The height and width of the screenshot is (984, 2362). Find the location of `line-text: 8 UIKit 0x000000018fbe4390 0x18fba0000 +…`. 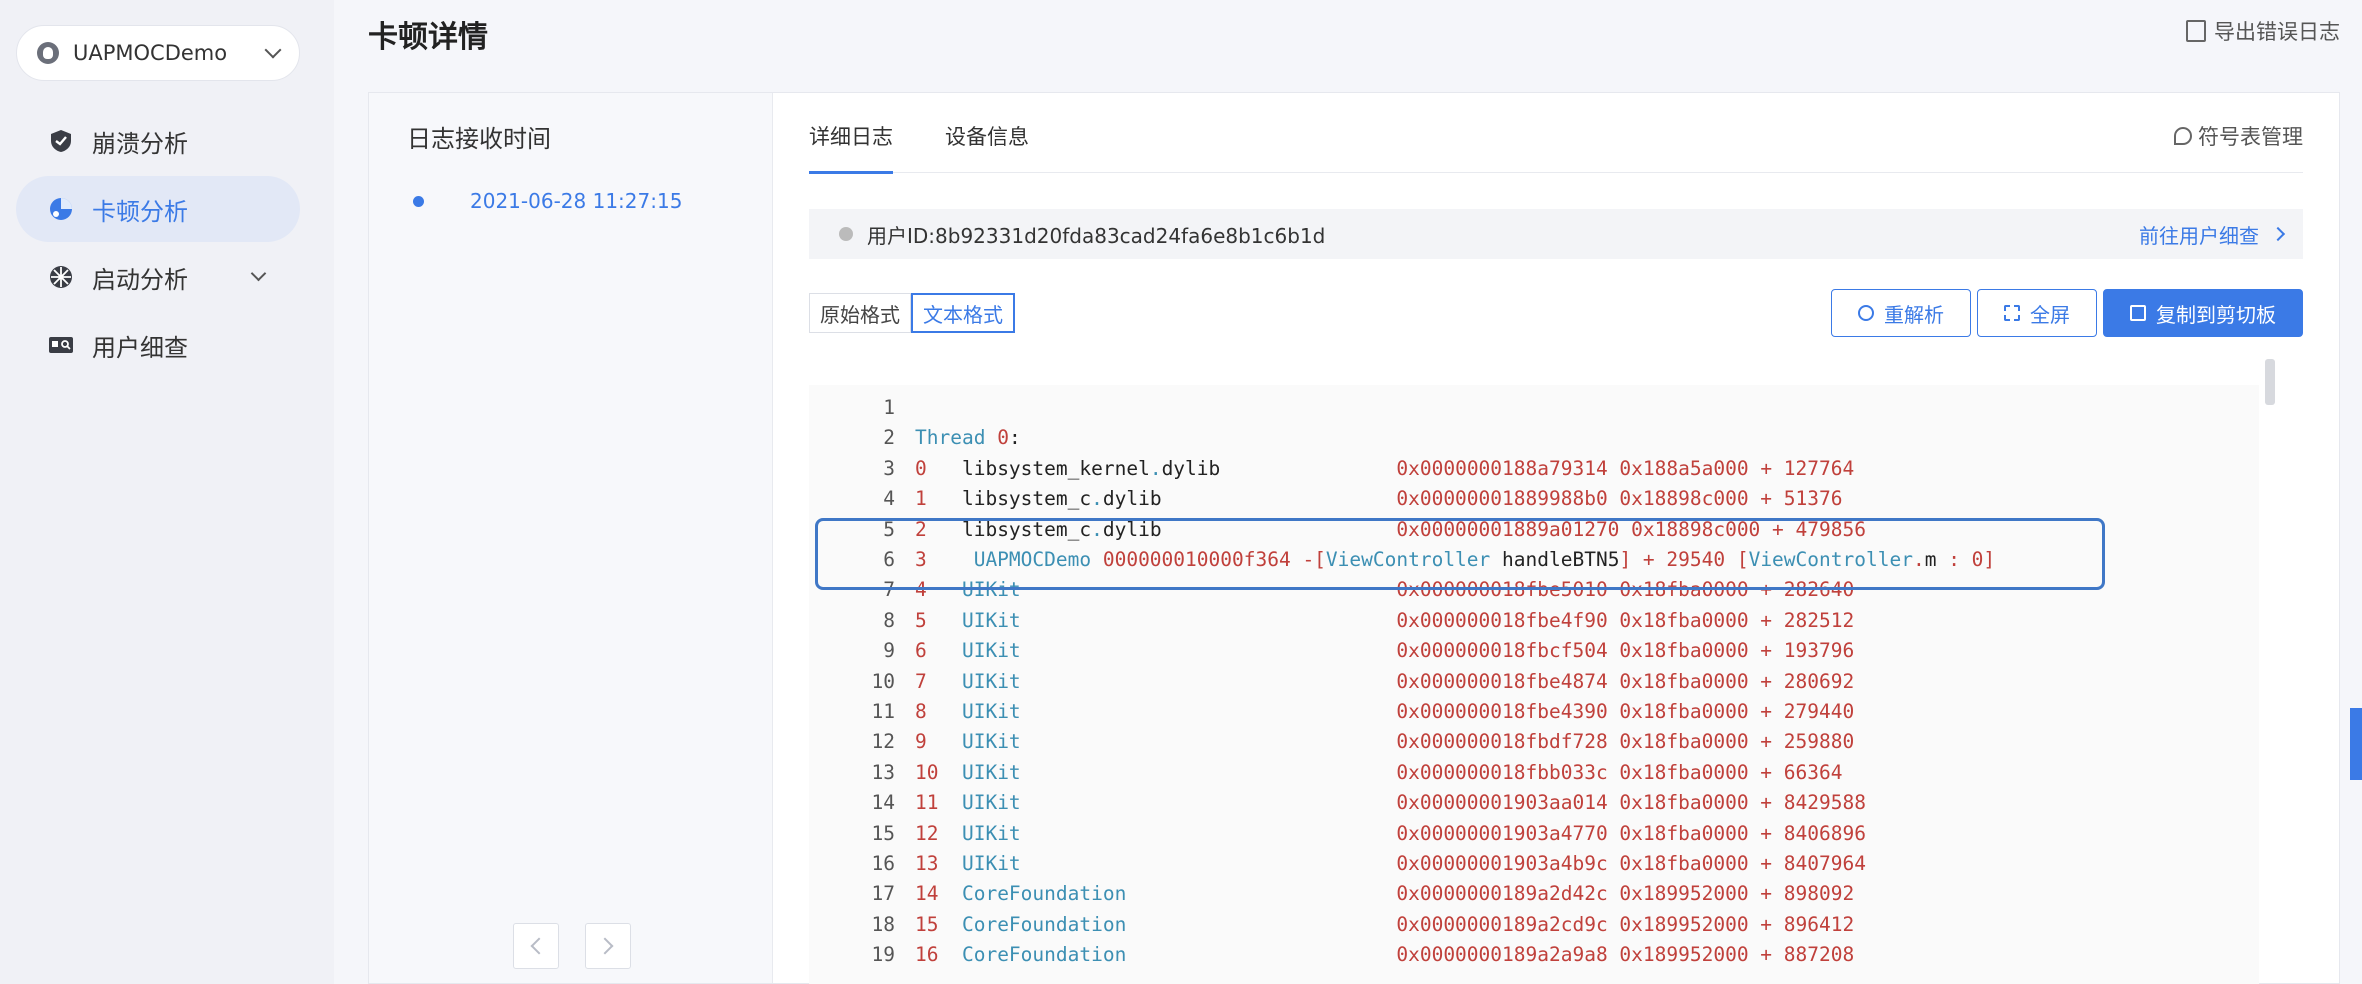

line-text: 8 UIKit 0x000000018fbe4390 0x18fba0000 +… is located at coordinates (1384, 712).